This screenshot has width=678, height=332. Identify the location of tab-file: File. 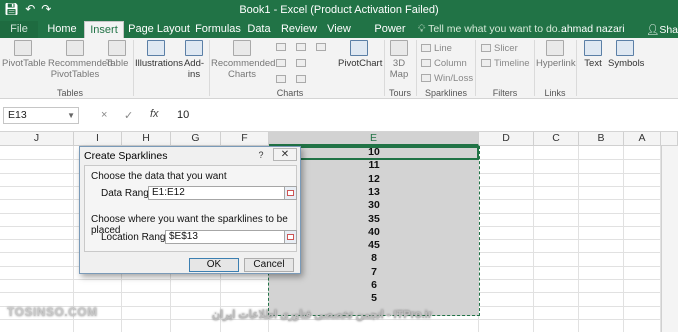
(19, 29).